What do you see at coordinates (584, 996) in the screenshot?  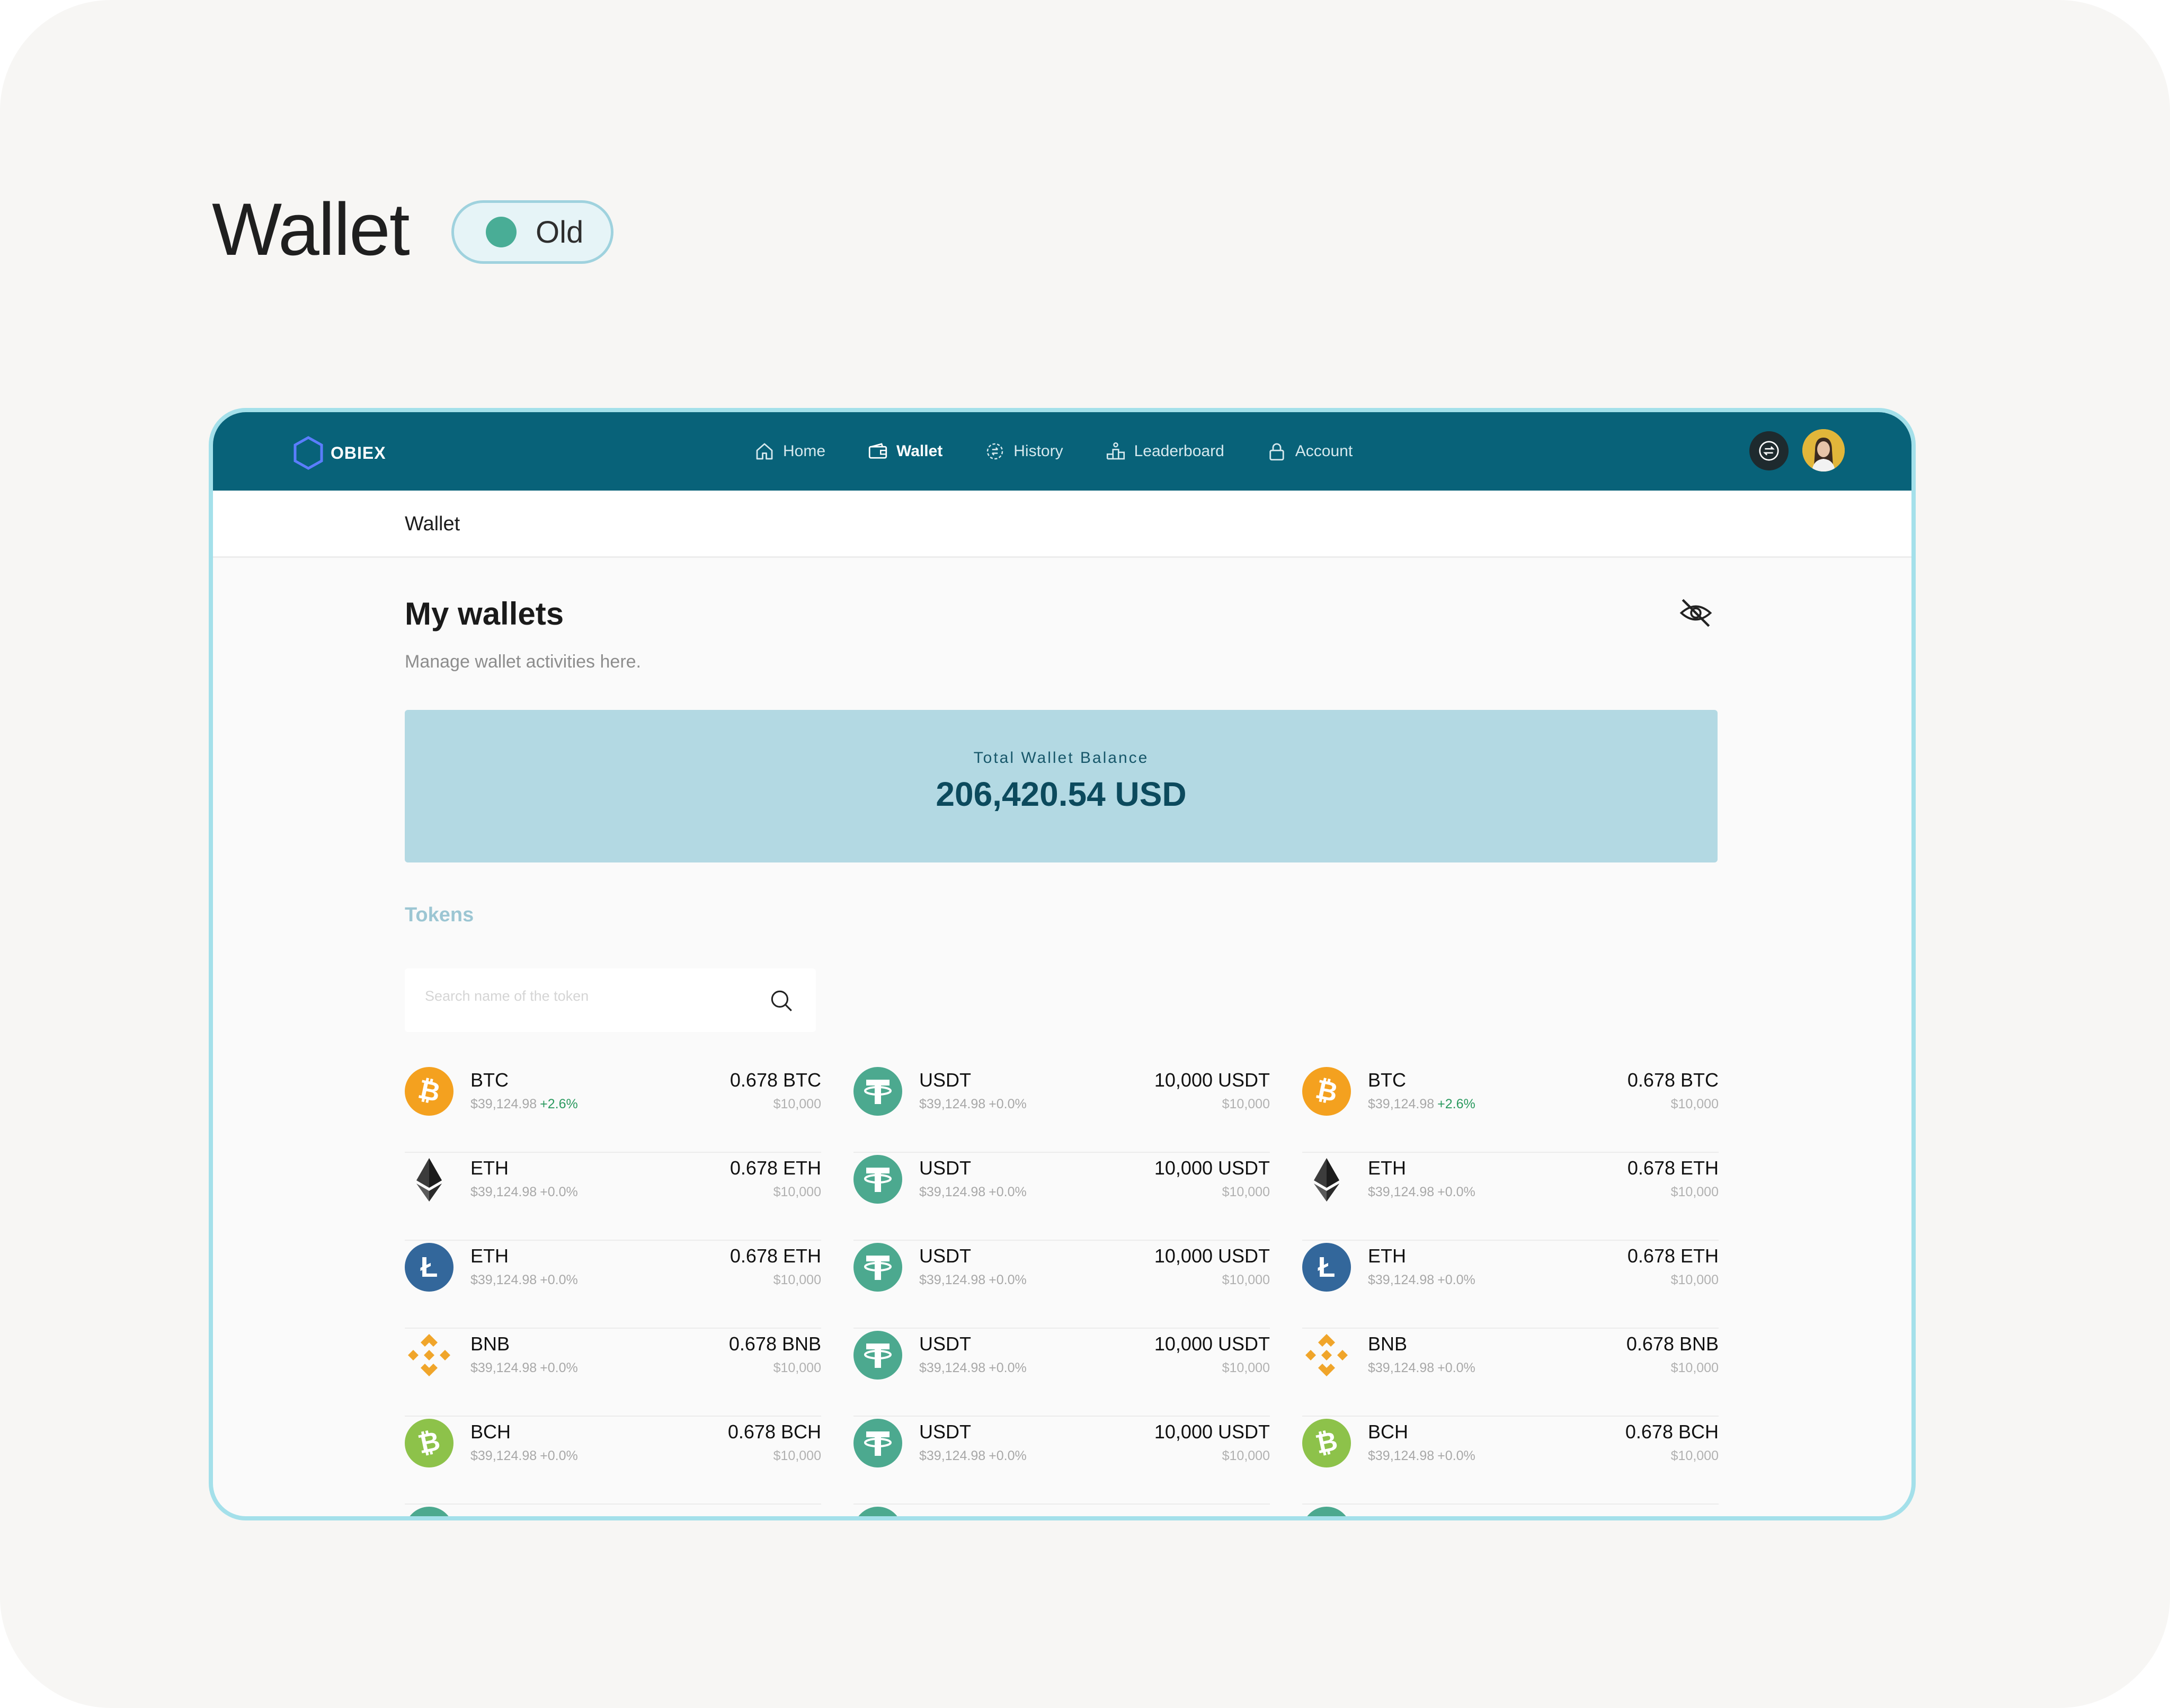 I see `search-input` at bounding box center [584, 996].